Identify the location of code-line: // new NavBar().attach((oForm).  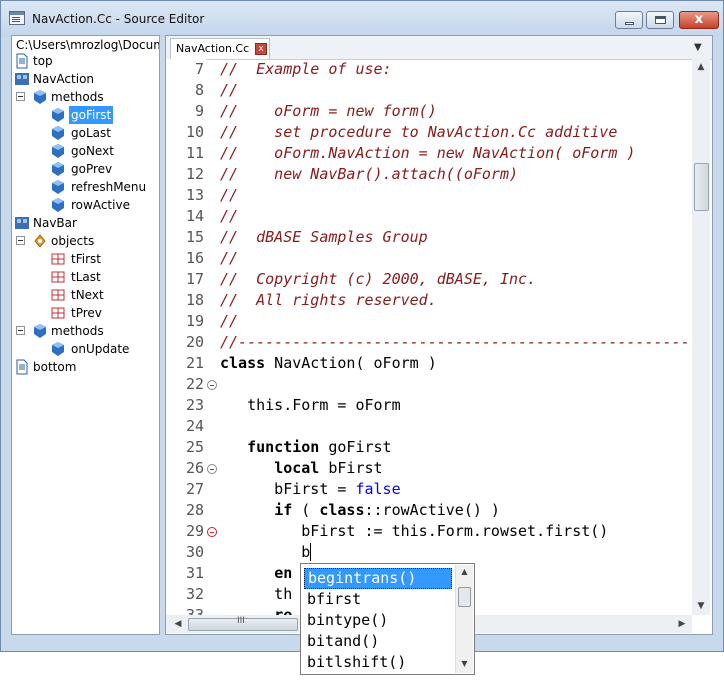
(369, 174).